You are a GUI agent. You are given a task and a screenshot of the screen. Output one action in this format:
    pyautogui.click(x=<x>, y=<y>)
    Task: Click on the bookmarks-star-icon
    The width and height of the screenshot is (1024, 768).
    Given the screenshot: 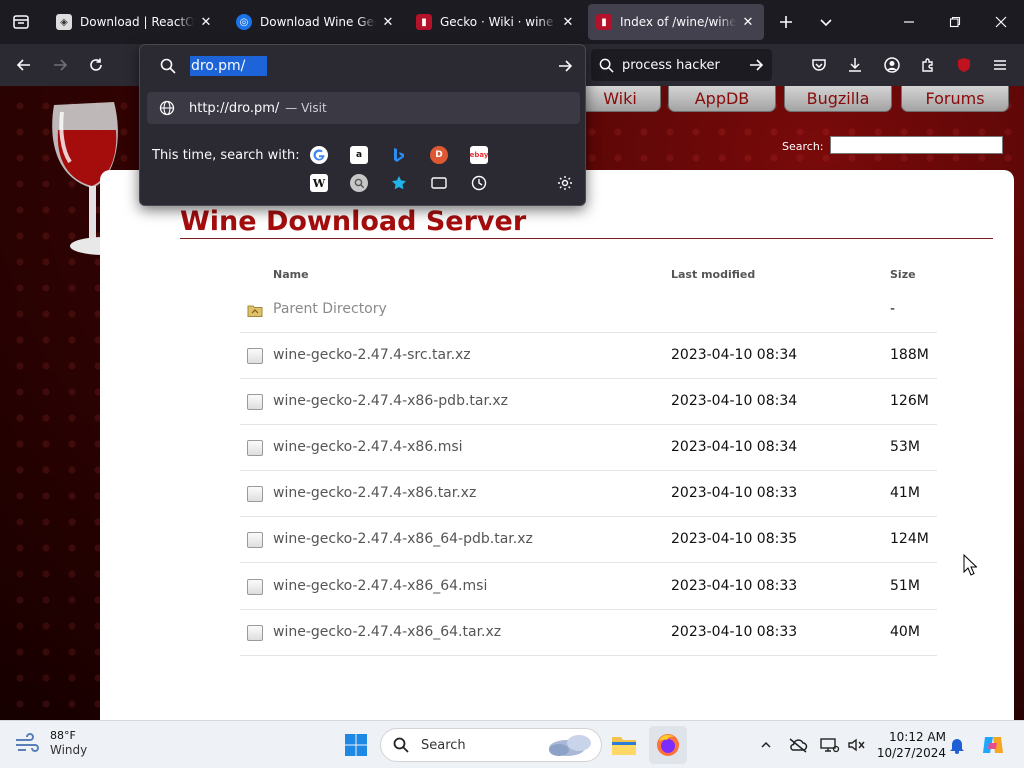 What is the action you would take?
    pyautogui.click(x=399, y=183)
    